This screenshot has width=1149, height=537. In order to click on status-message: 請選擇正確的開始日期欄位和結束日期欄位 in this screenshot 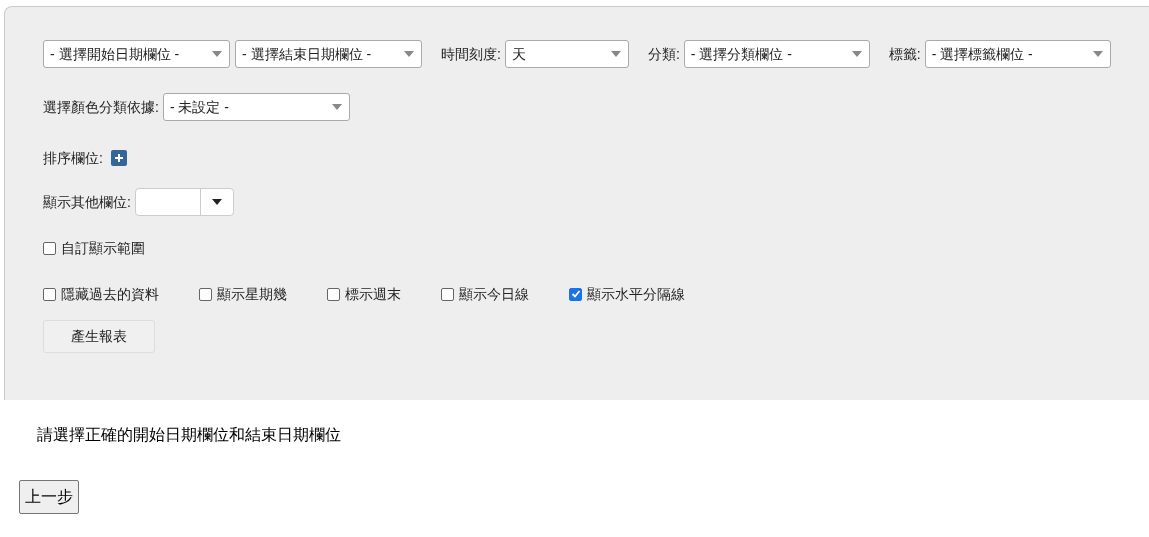, I will do `click(189, 435)`.